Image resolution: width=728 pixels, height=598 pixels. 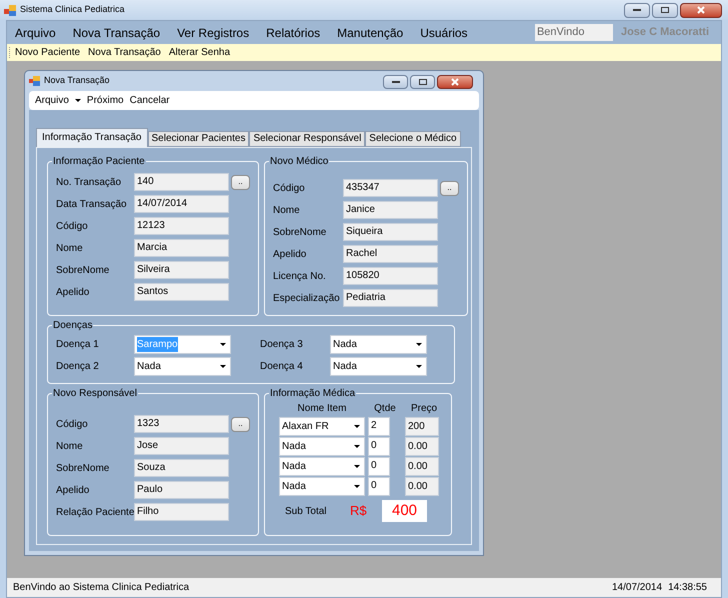 I want to click on text-field: 435347, so click(x=390, y=188).